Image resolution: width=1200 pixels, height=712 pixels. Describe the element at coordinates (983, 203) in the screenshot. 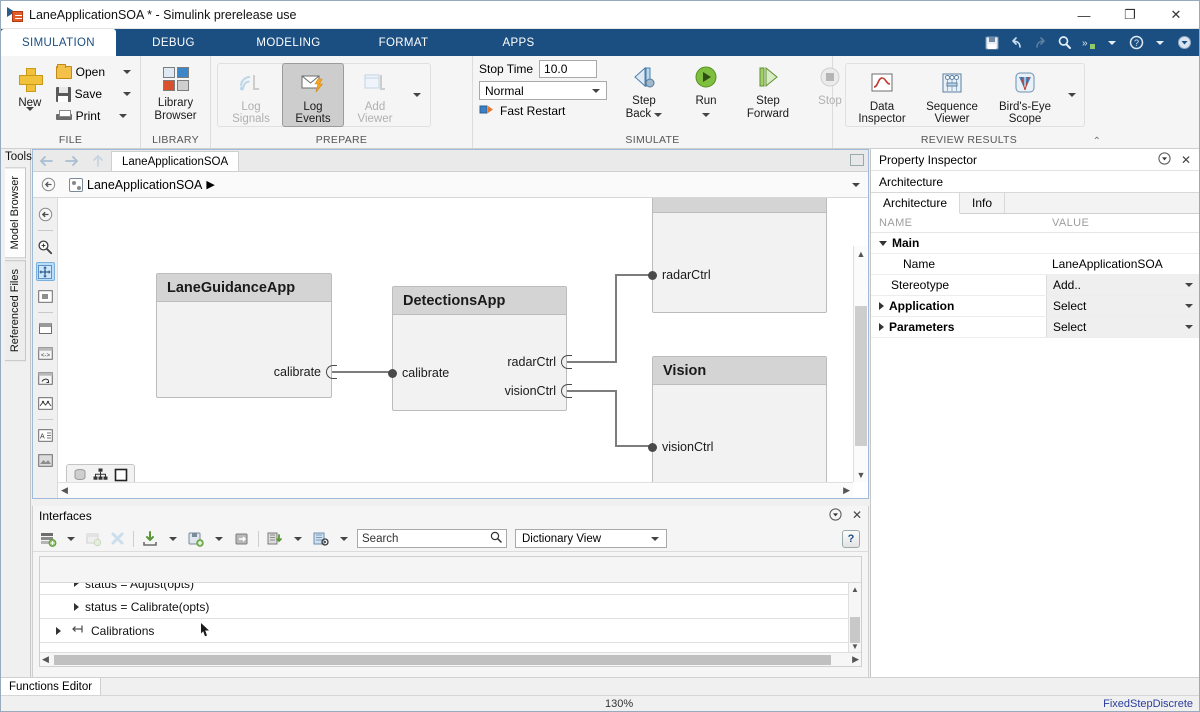

I see `tab-info: Info` at that location.